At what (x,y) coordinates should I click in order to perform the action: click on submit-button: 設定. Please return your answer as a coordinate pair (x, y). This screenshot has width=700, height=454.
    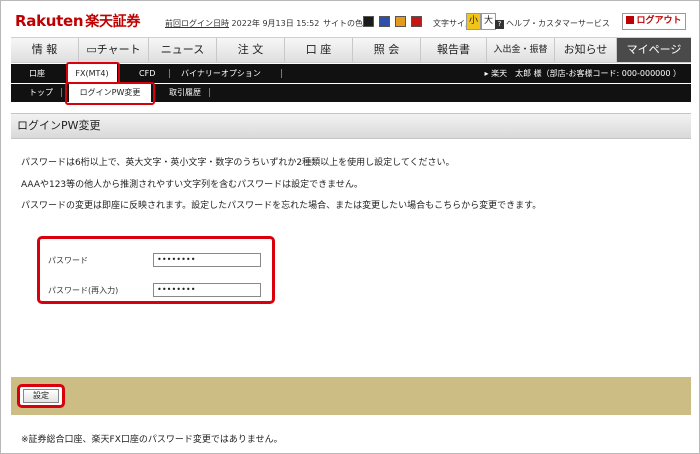
    Looking at the image, I should click on (41, 396).